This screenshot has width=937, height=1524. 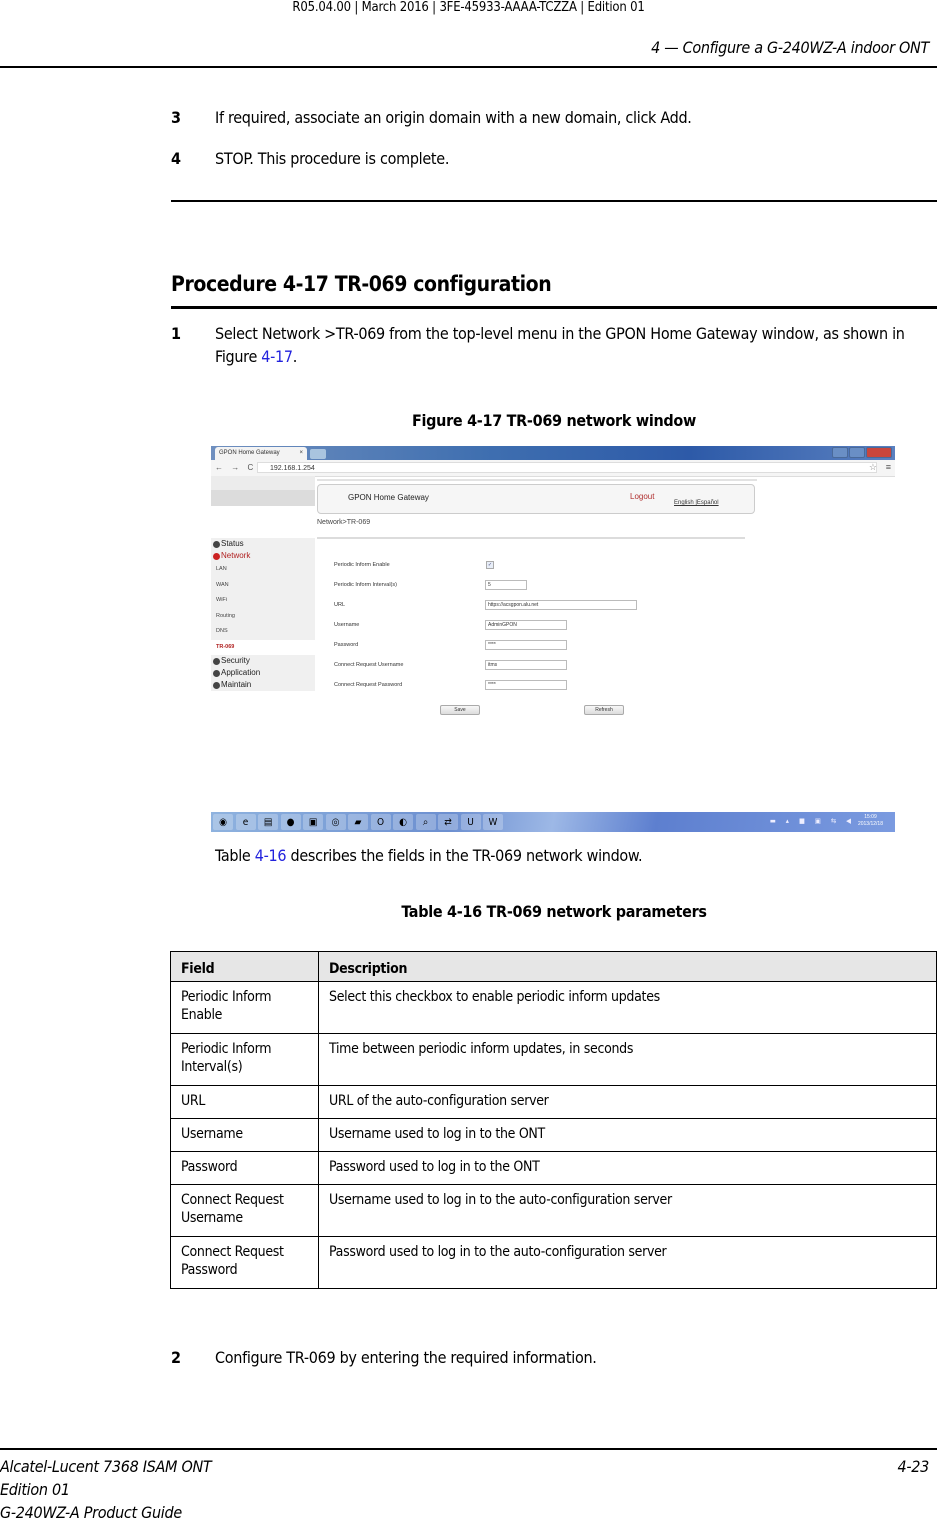 What do you see at coordinates (526, 685) in the screenshot?
I see `connect-request-password-input: ****` at bounding box center [526, 685].